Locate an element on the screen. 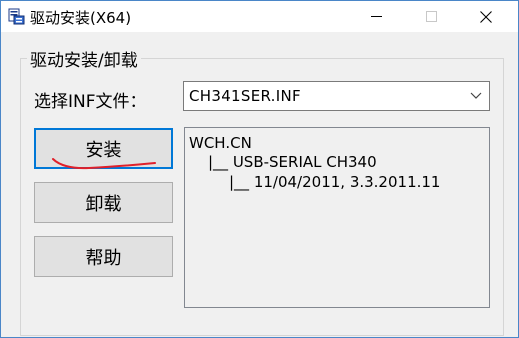  window-title: 驱动安装(X64) is located at coordinates (81, 18).